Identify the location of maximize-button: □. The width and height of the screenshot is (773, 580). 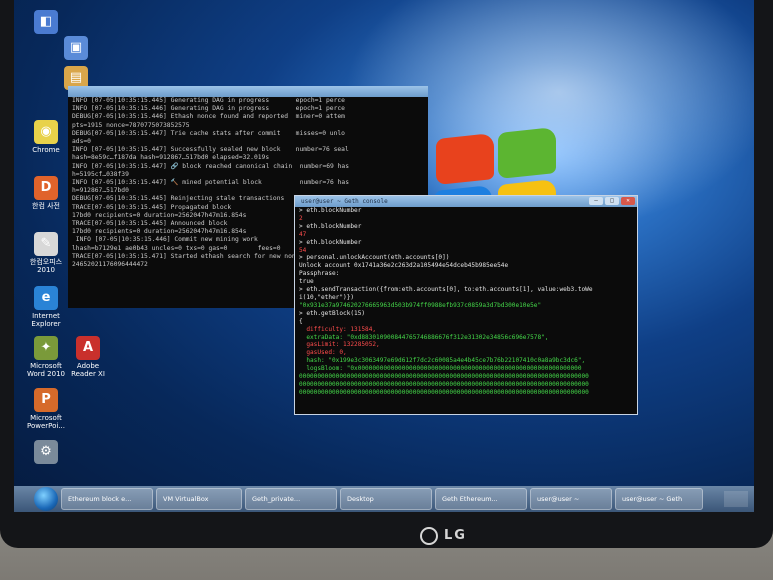
(612, 201).